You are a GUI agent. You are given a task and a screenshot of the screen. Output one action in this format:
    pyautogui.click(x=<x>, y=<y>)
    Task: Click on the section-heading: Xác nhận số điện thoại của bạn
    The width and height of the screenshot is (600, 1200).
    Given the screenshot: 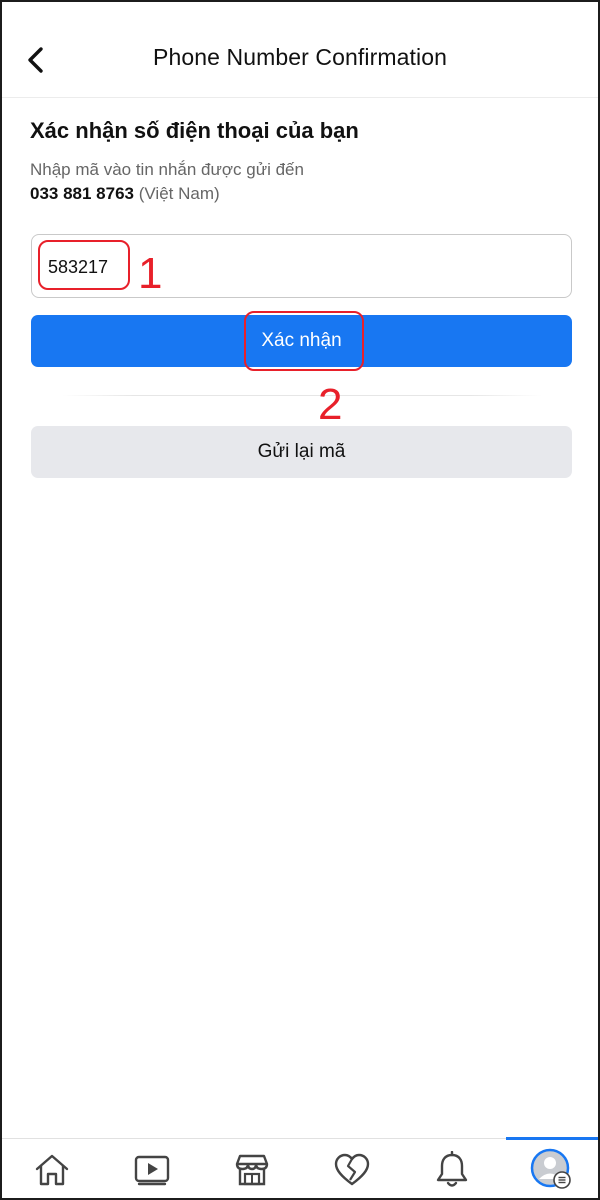 What is the action you would take?
    pyautogui.click(x=194, y=130)
    